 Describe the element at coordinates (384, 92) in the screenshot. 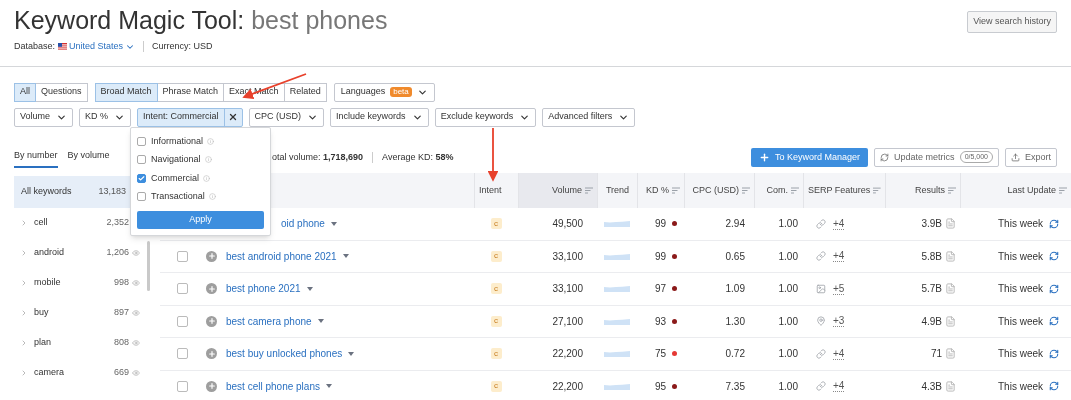

I see `languages-dropdown: Languages beta` at that location.